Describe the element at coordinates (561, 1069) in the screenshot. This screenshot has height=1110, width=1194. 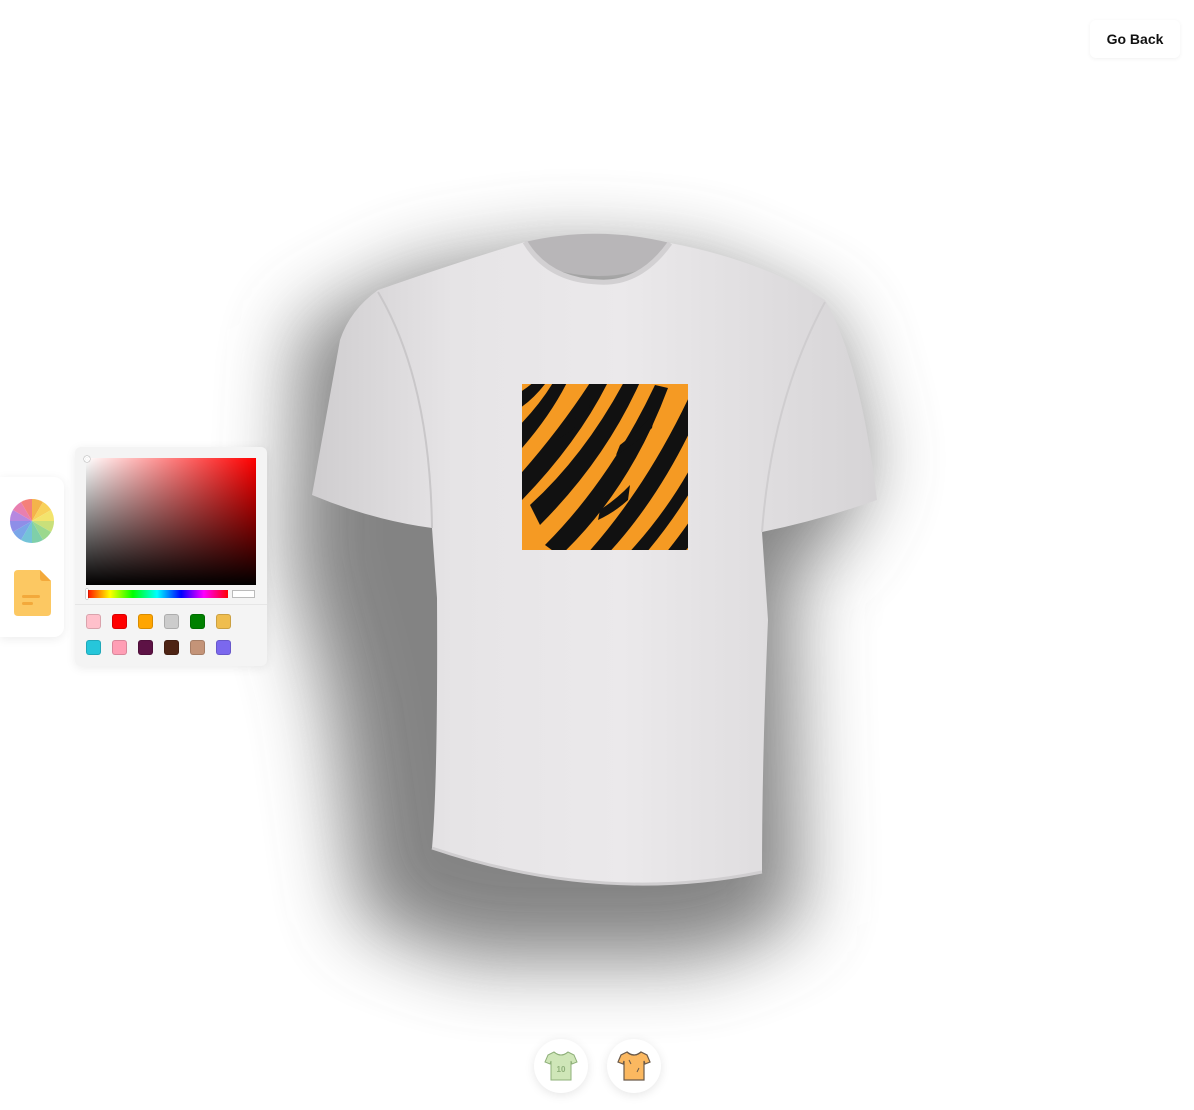
I see `svg-text: 10` at that location.